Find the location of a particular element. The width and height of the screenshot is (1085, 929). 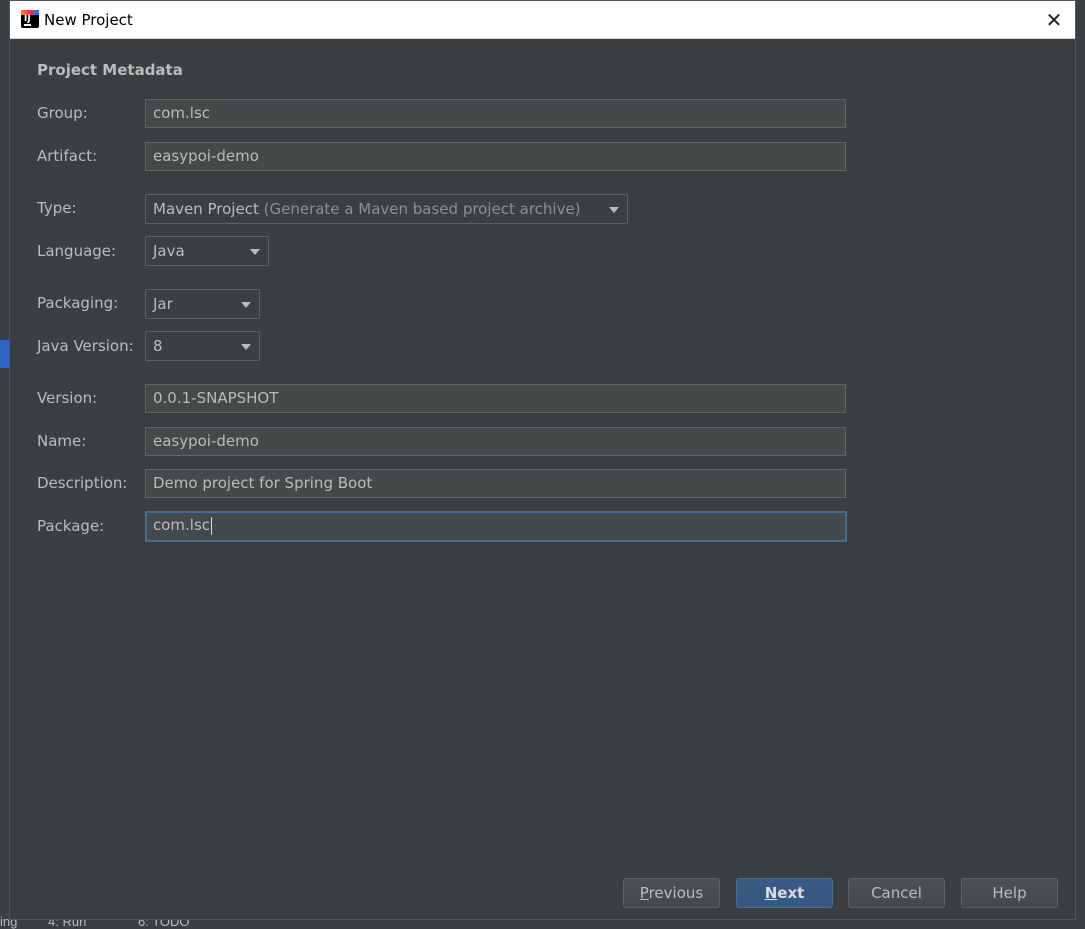

ide-background-left is located at coordinates (4, 464).